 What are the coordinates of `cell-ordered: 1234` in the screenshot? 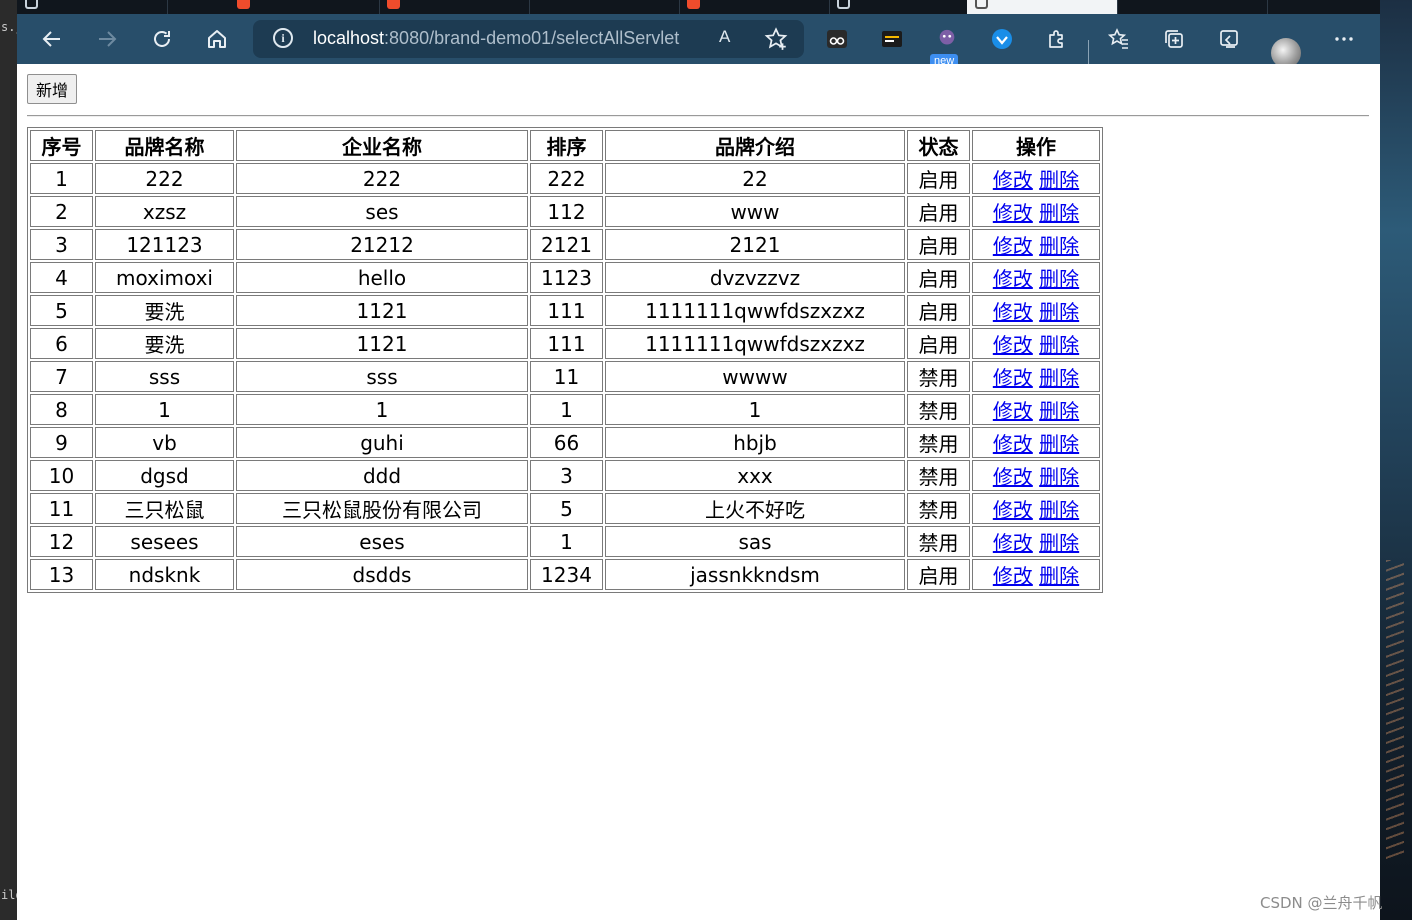 It's located at (566, 574).